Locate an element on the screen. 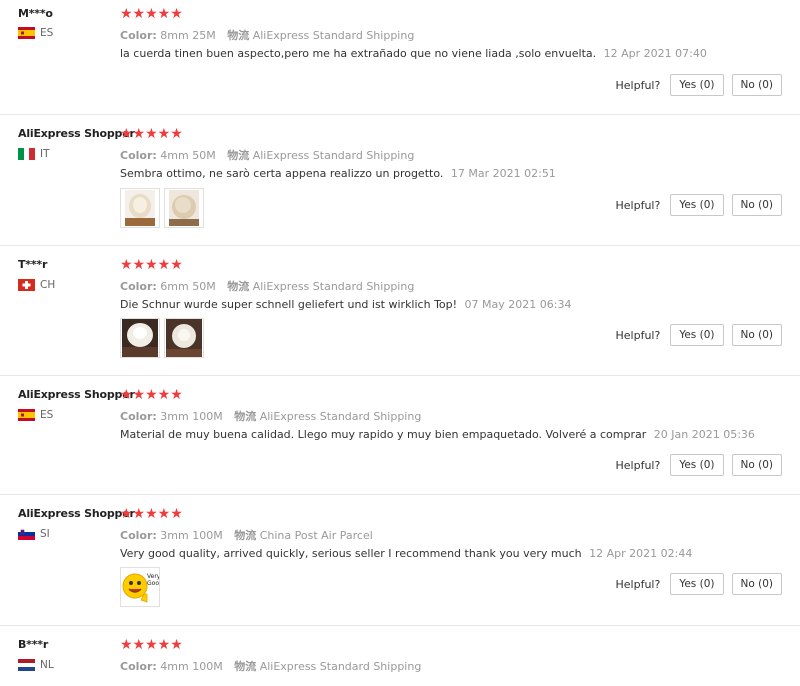 This screenshot has height=686, width=800. review-date: 07 May 2021 06:34 is located at coordinates (518, 304).